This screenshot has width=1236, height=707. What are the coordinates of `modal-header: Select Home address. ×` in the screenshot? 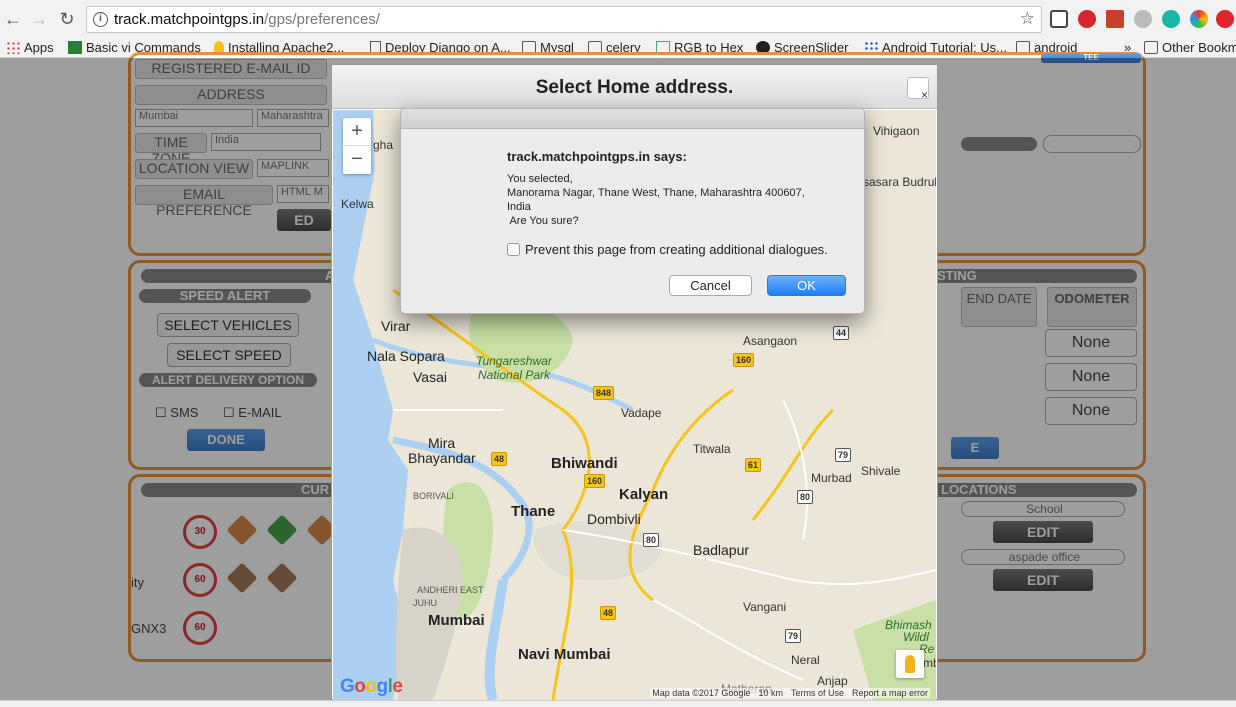 It's located at (634, 87).